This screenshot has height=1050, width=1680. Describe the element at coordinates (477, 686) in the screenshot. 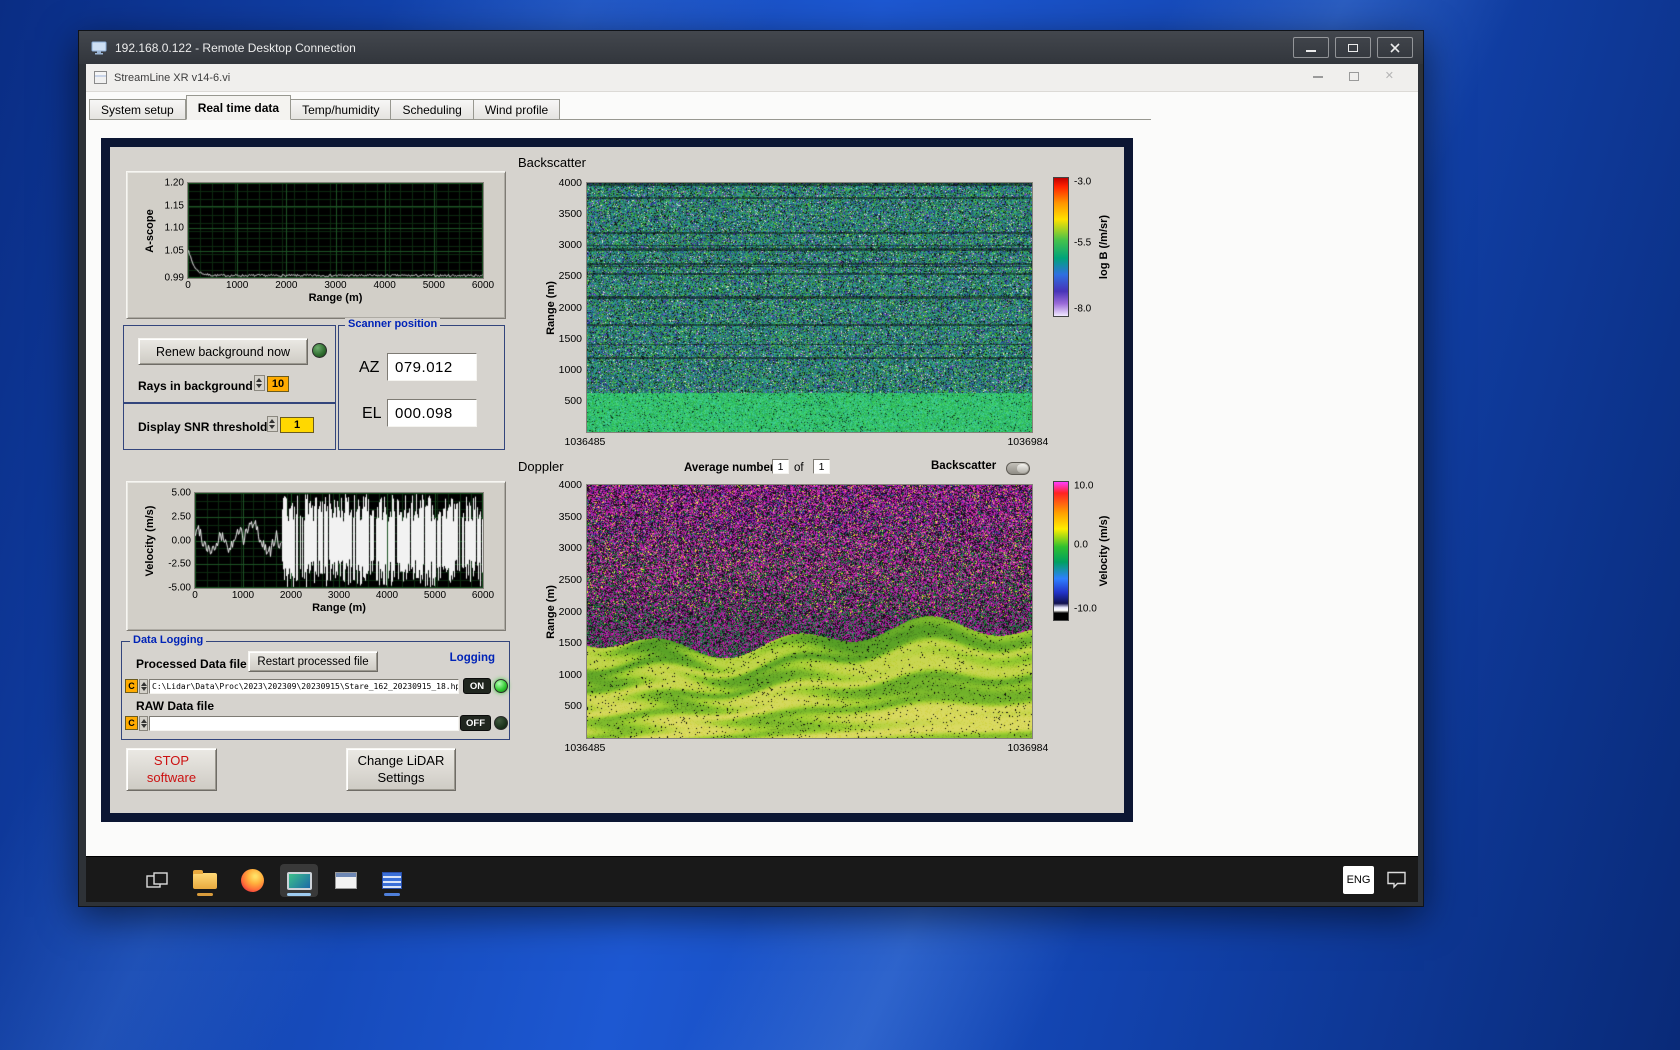

I see `processed-logging-state: ON` at that location.